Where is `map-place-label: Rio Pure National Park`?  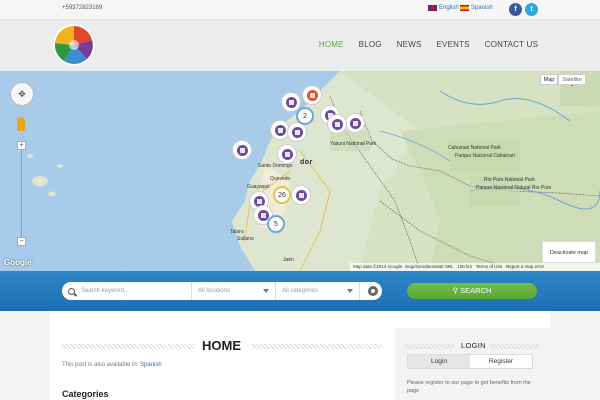 map-place-label: Rio Pure National Park is located at coordinates (509, 180).